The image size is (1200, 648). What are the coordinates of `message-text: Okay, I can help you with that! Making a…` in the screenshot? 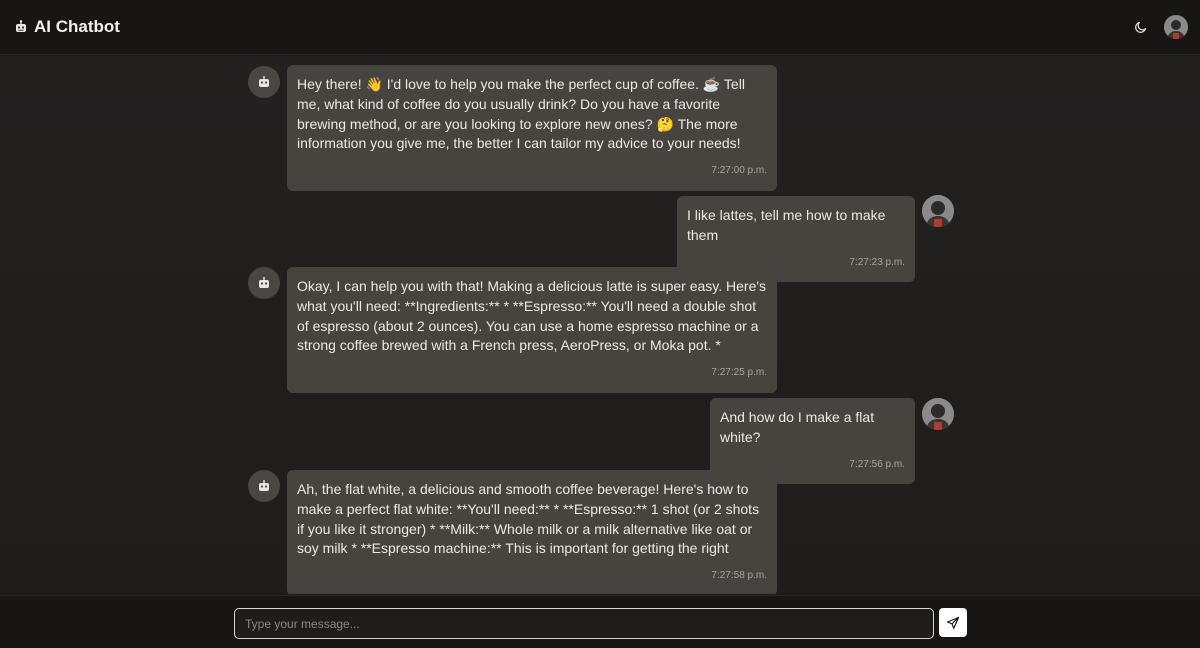 It's located at (532, 316).